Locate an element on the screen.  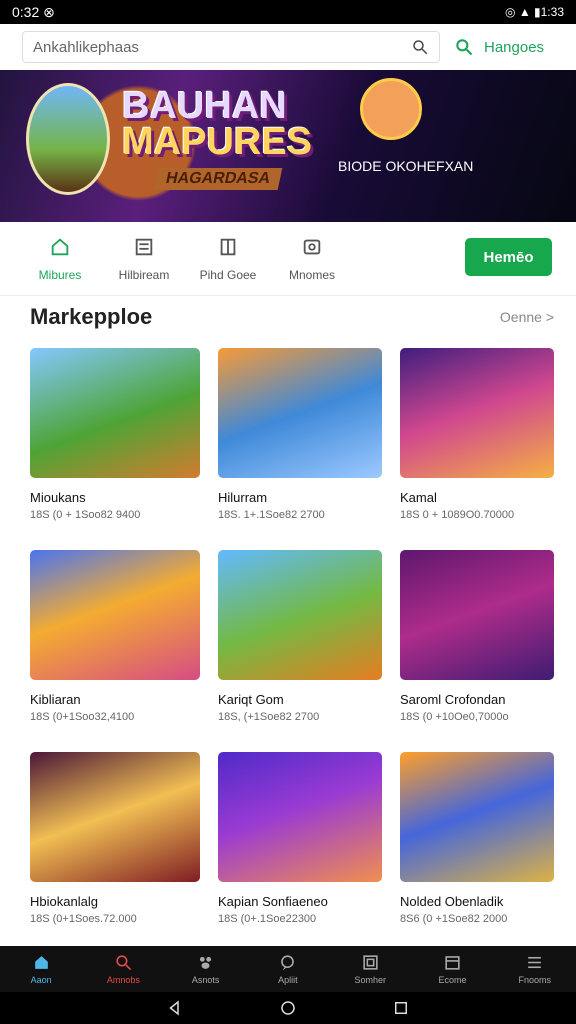
paw-icon is located at coordinates (206, 962).